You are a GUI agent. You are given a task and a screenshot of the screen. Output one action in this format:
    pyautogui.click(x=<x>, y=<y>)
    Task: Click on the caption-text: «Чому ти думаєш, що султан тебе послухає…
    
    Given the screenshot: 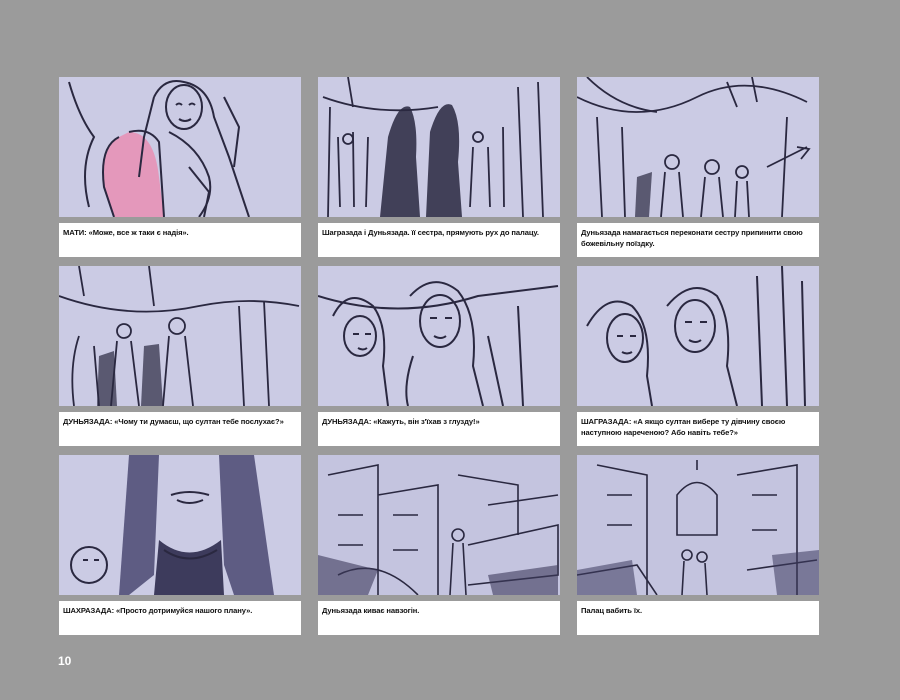 What is the action you would take?
    pyautogui.click(x=198, y=421)
    